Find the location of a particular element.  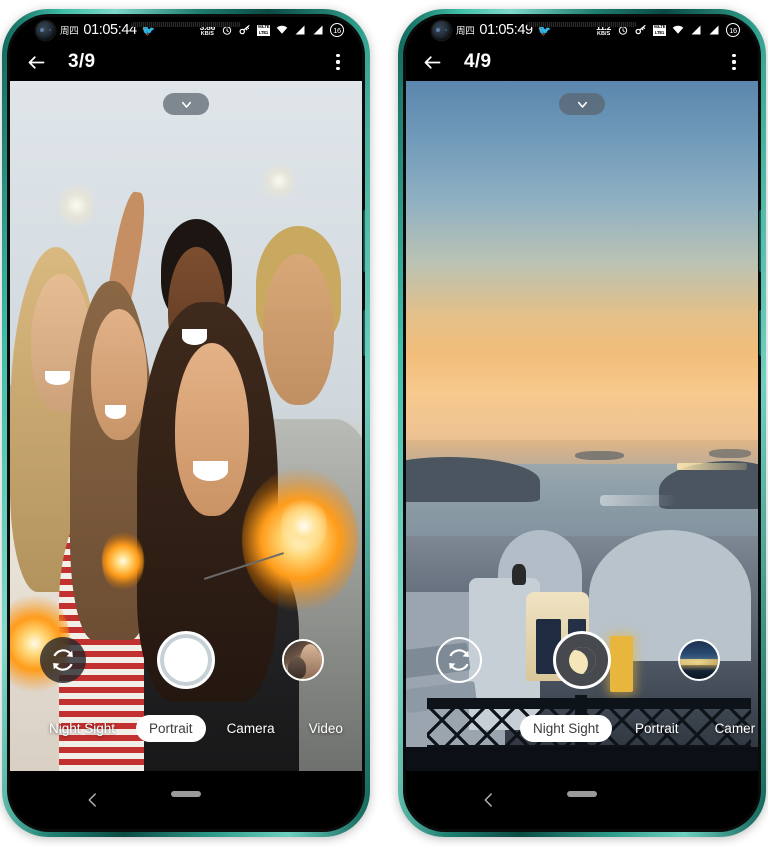

nav-bar-left is located at coordinates (186, 800).